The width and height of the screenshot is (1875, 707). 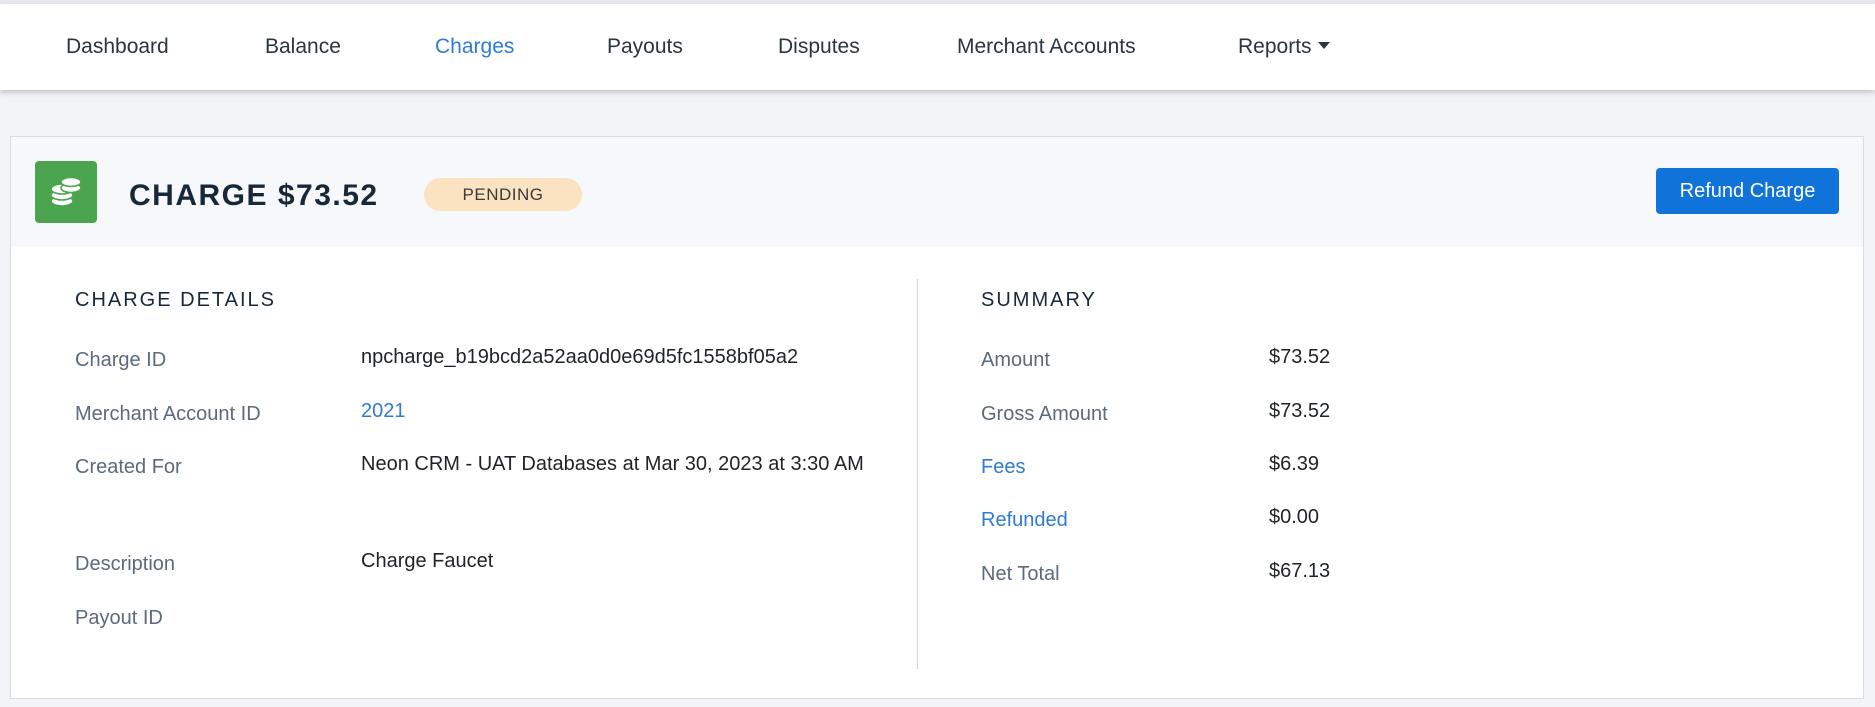 What do you see at coordinates (1003, 467) in the screenshot?
I see `fees-link: Fees` at bounding box center [1003, 467].